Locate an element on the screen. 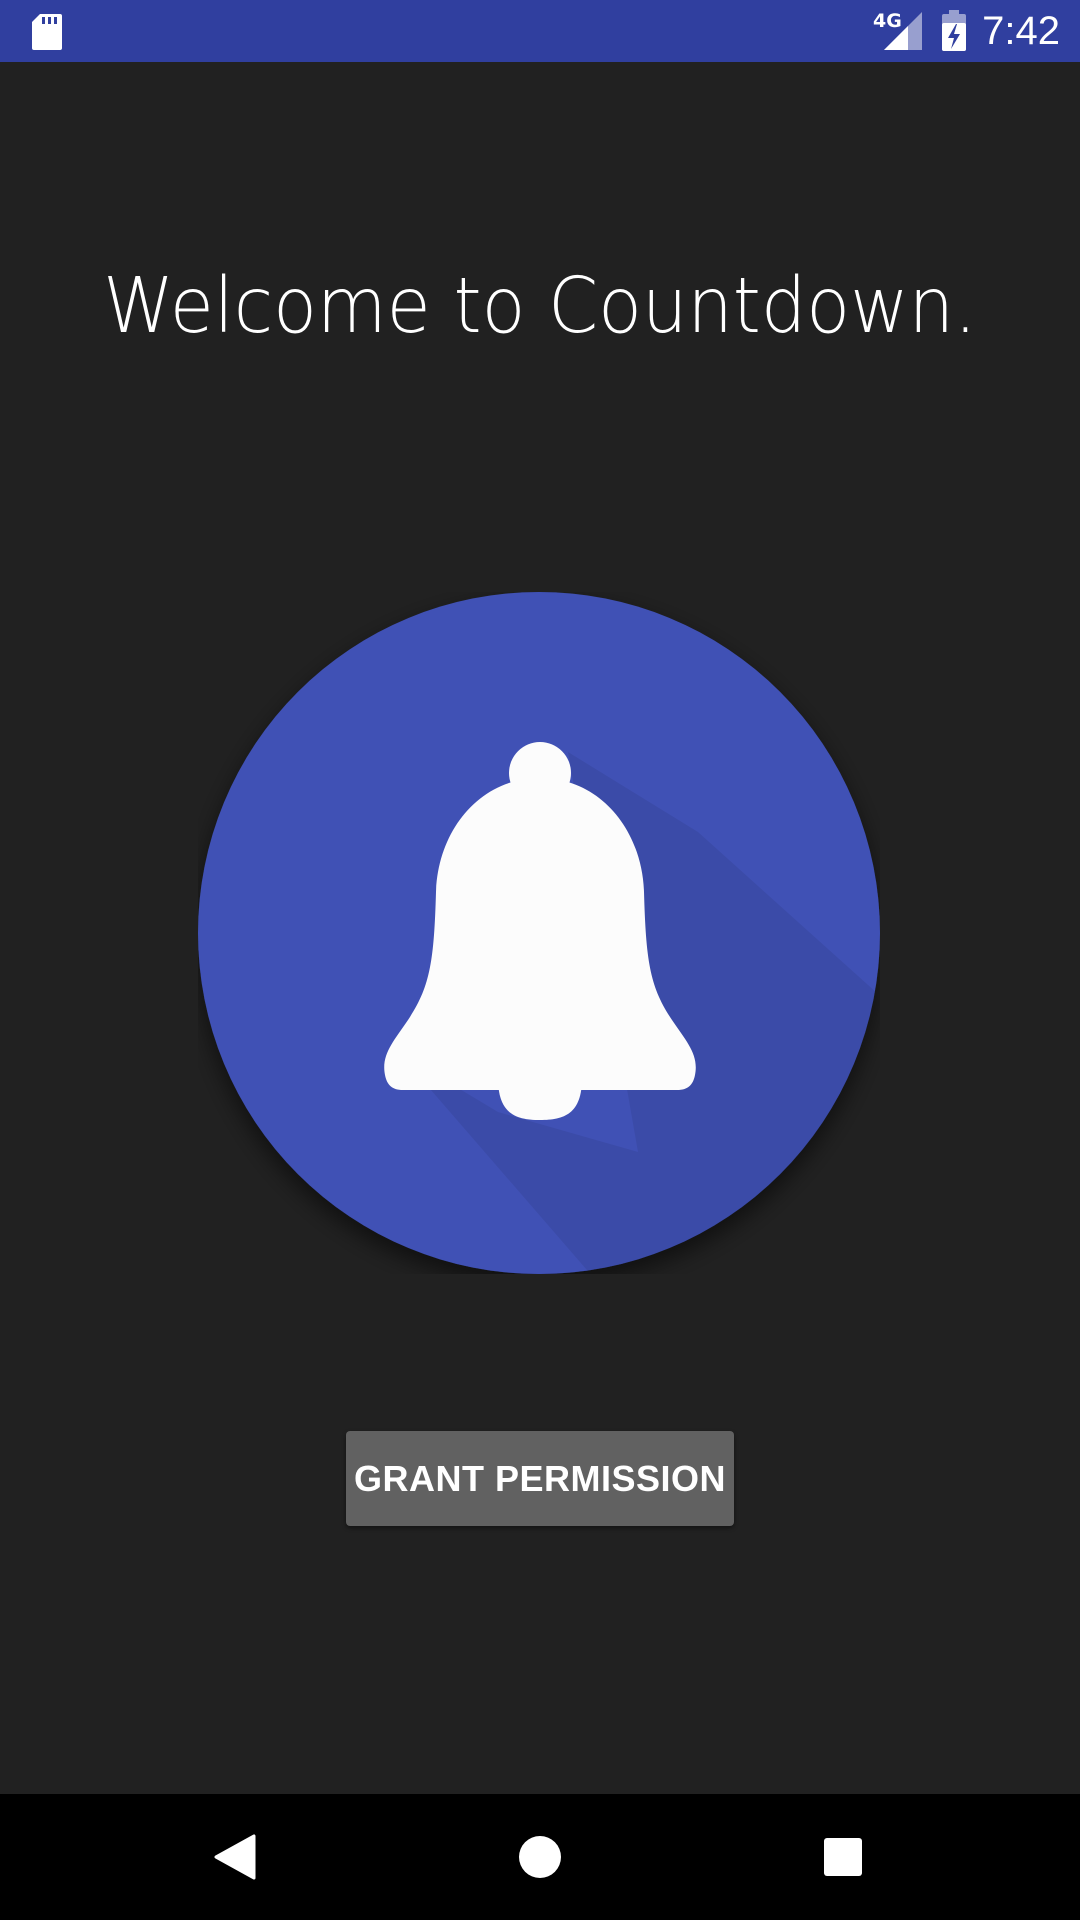 Image resolution: width=1080 pixels, height=1920 pixels. battery-charging-icon is located at coordinates (954, 30).